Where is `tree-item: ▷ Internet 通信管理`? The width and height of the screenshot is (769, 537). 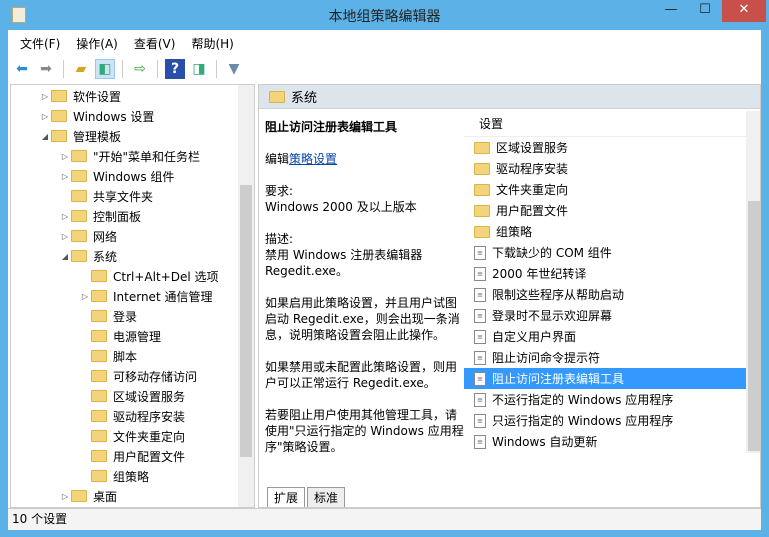 tree-item: ▷ Internet 通信管理 is located at coordinates (146, 296).